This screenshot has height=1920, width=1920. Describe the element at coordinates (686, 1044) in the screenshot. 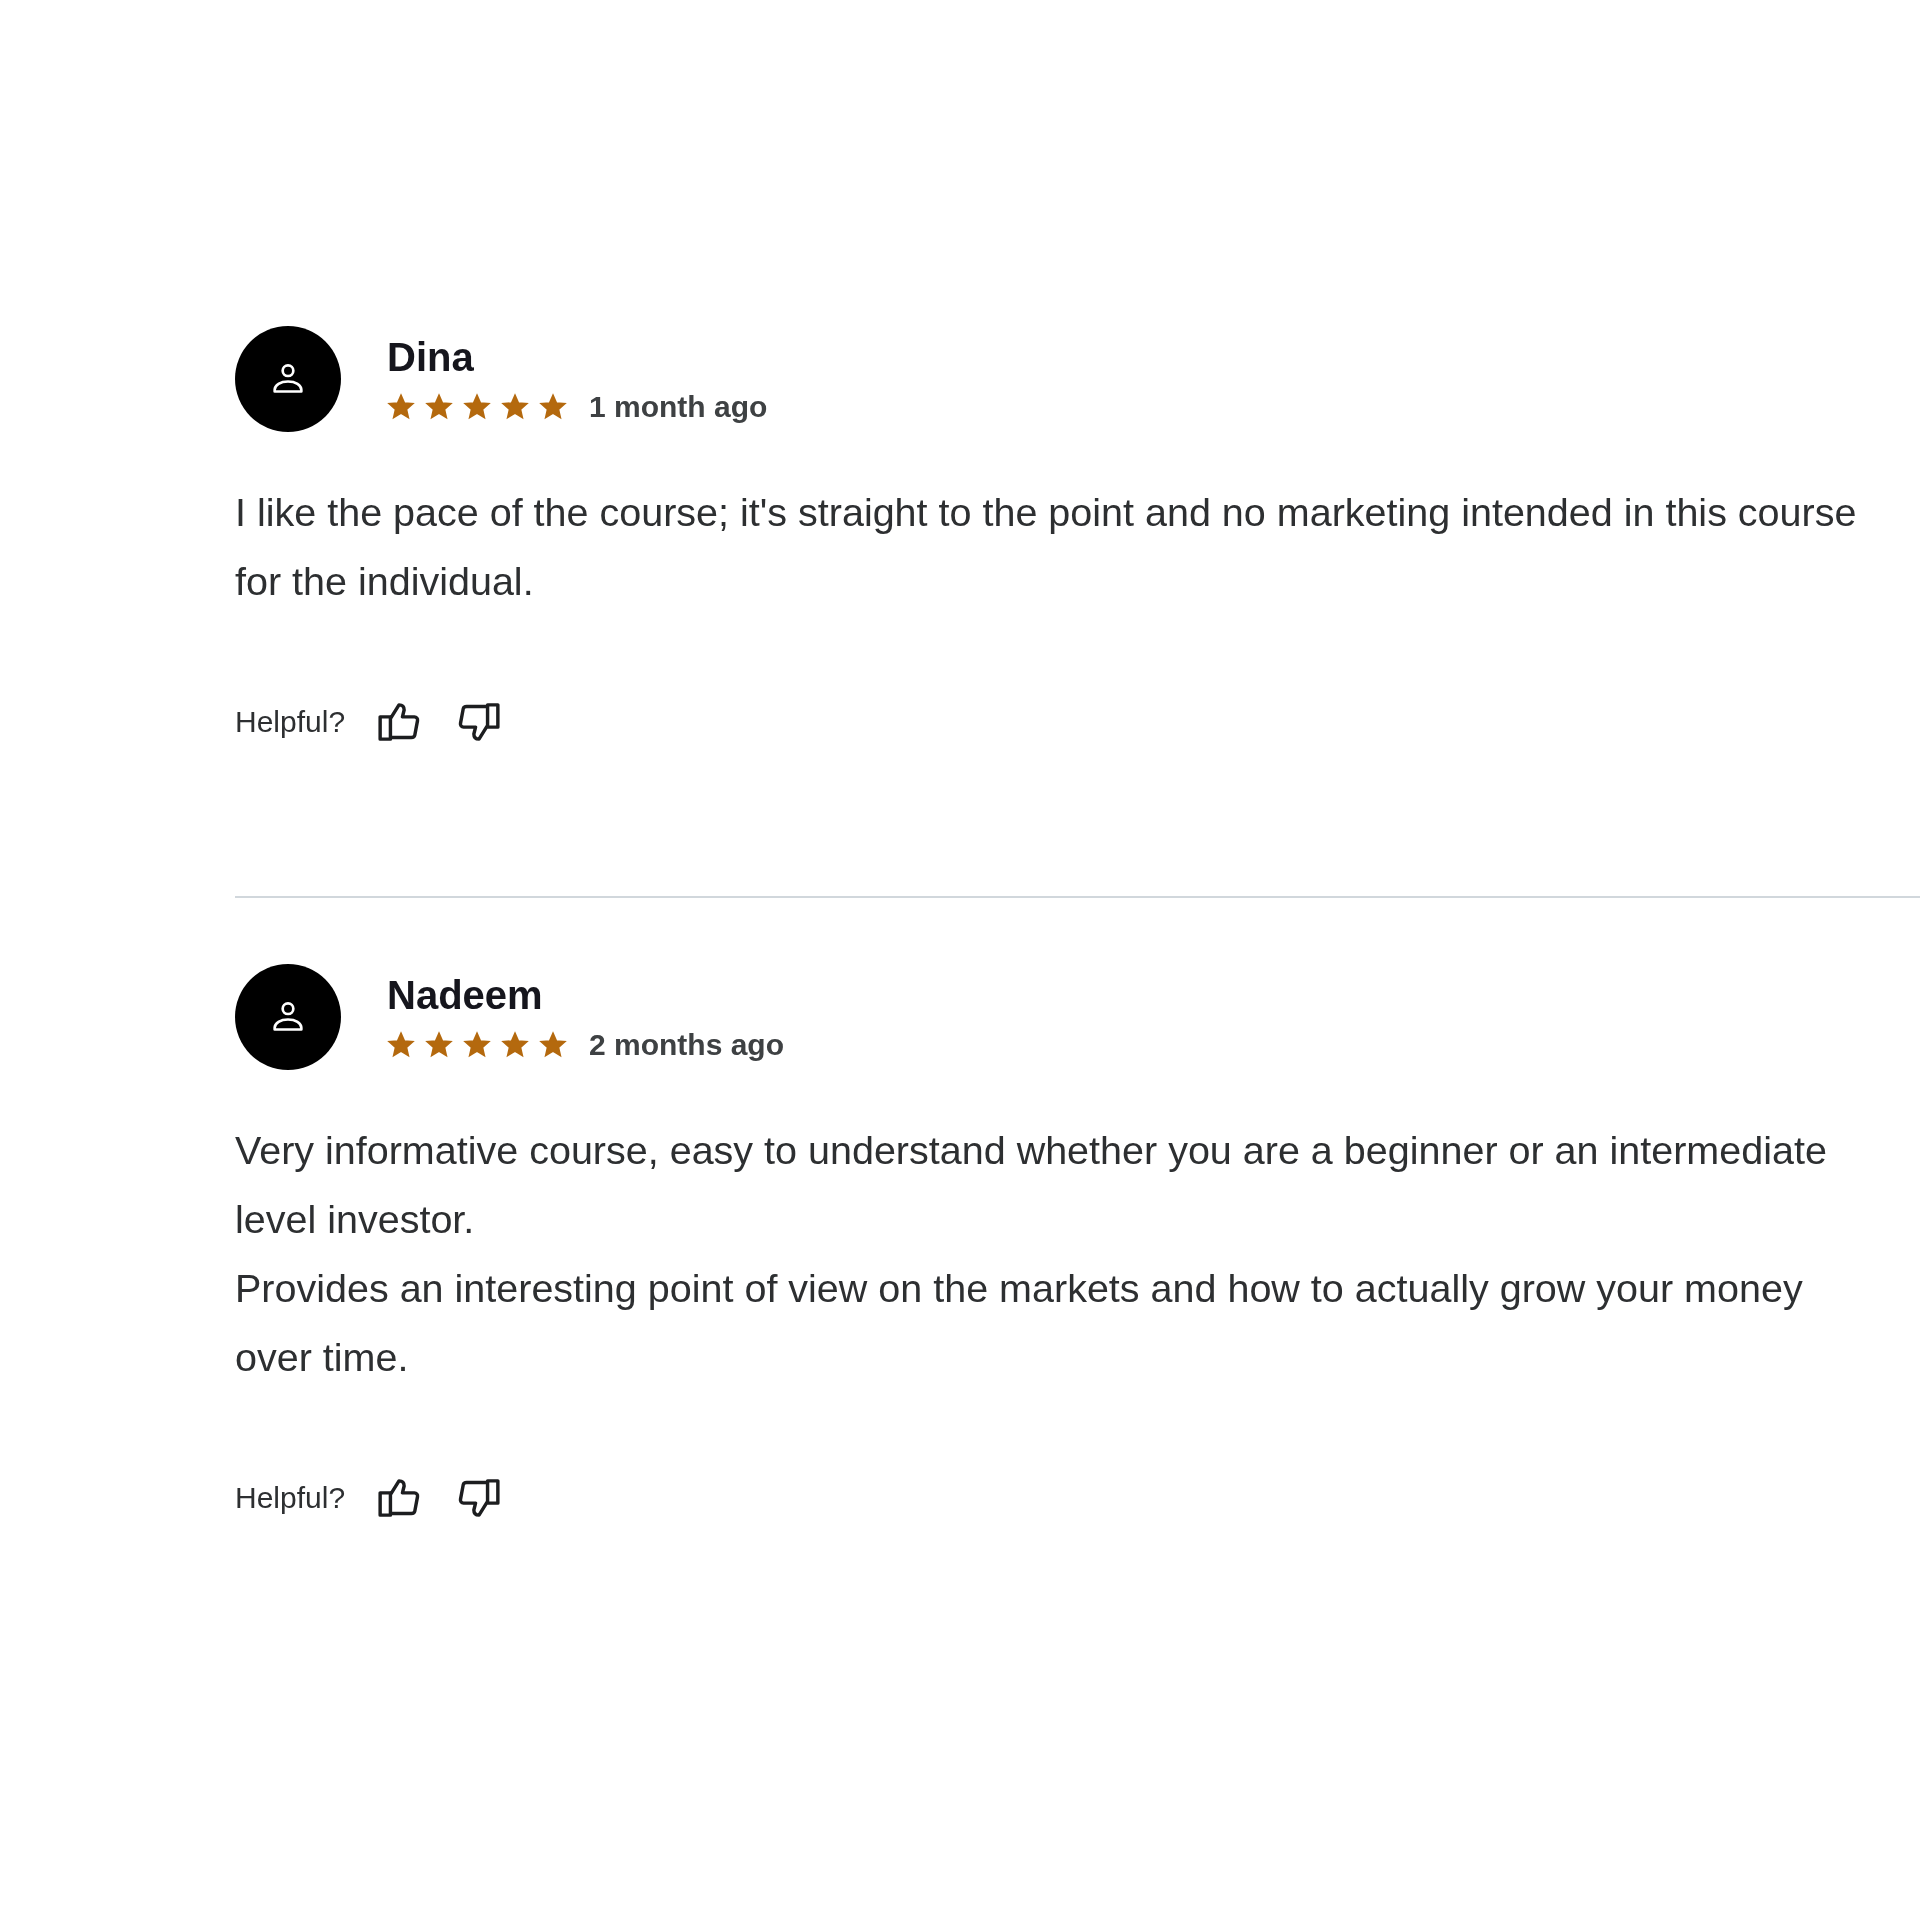

I see `review-date: 2 months ago` at that location.